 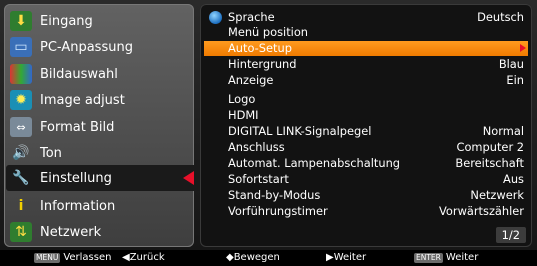 I want to click on setting-row-digital-link: DIGITAL LINK-Signalpegel Normal, so click(x=378, y=131).